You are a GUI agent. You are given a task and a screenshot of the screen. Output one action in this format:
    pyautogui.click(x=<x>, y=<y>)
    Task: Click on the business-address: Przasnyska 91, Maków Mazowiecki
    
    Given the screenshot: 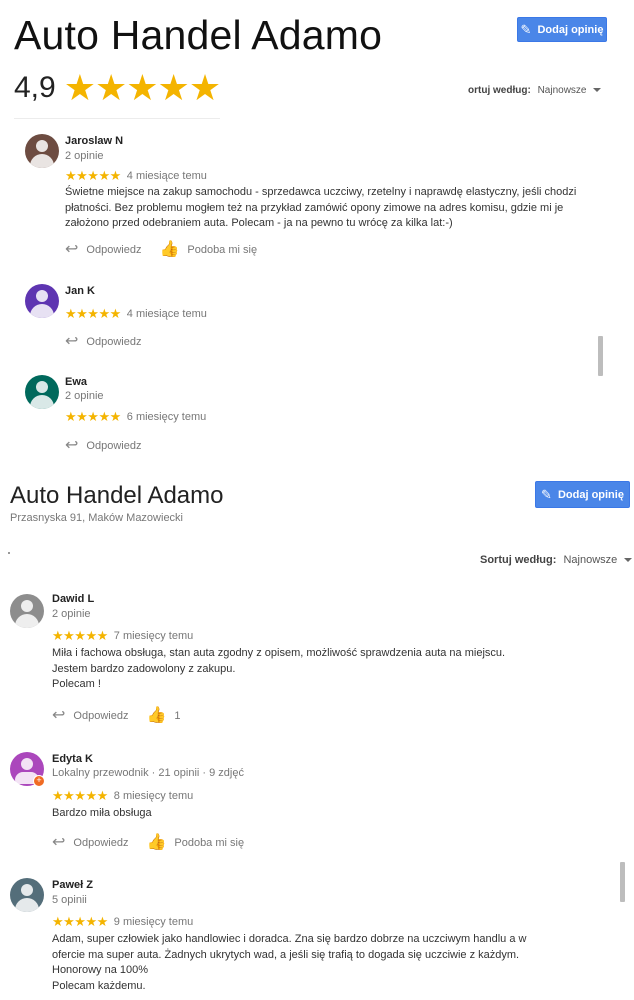 What is the action you would take?
    pyautogui.click(x=97, y=518)
    